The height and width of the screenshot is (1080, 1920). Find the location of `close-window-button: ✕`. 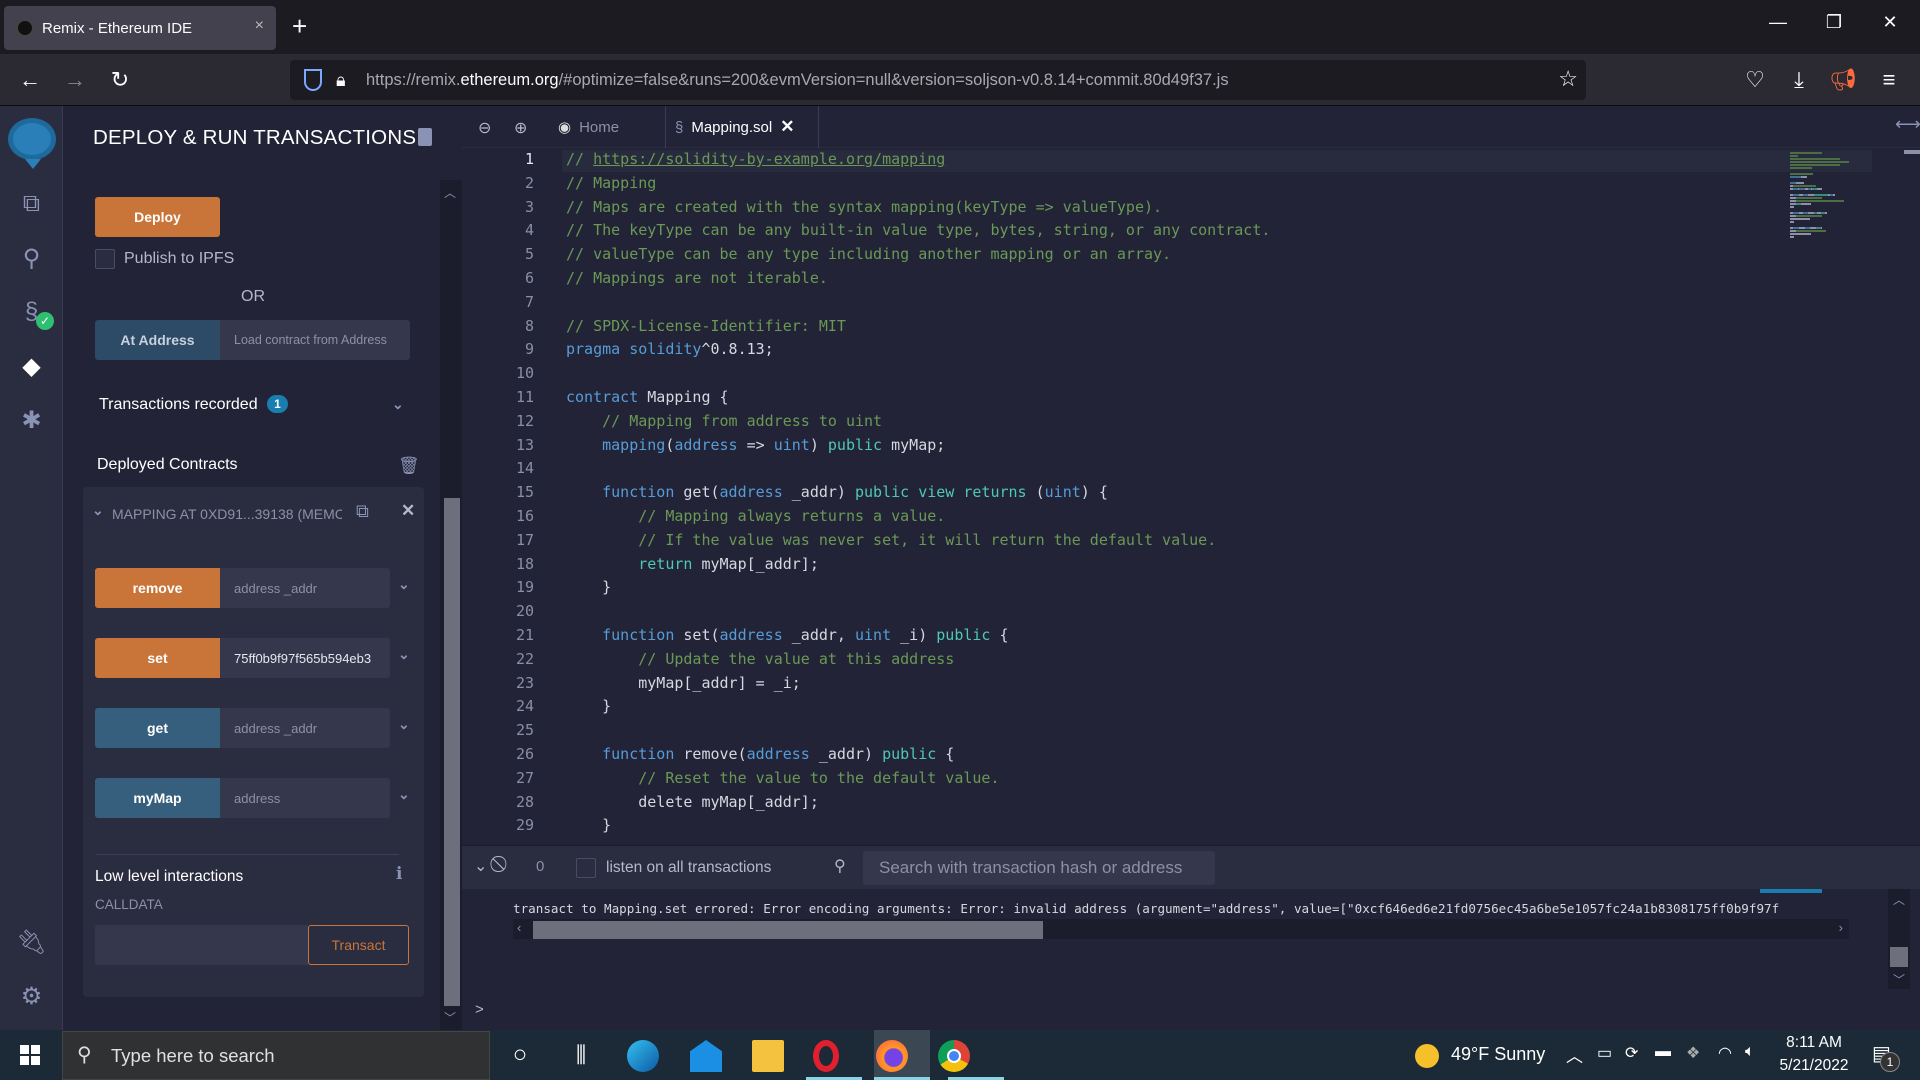

close-window-button: ✕ is located at coordinates (1890, 22).